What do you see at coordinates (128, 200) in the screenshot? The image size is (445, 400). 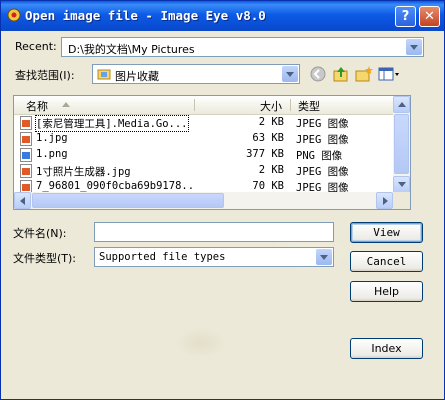 I see `horizontal-scroll-thumb` at bounding box center [128, 200].